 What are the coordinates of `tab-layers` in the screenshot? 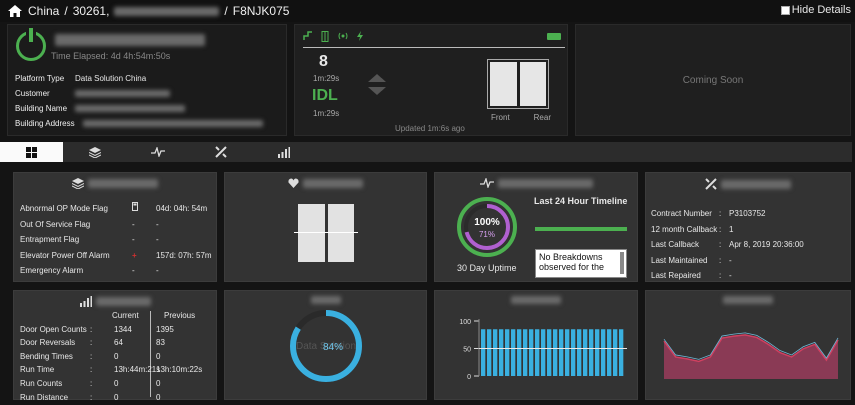 It's located at (94, 152).